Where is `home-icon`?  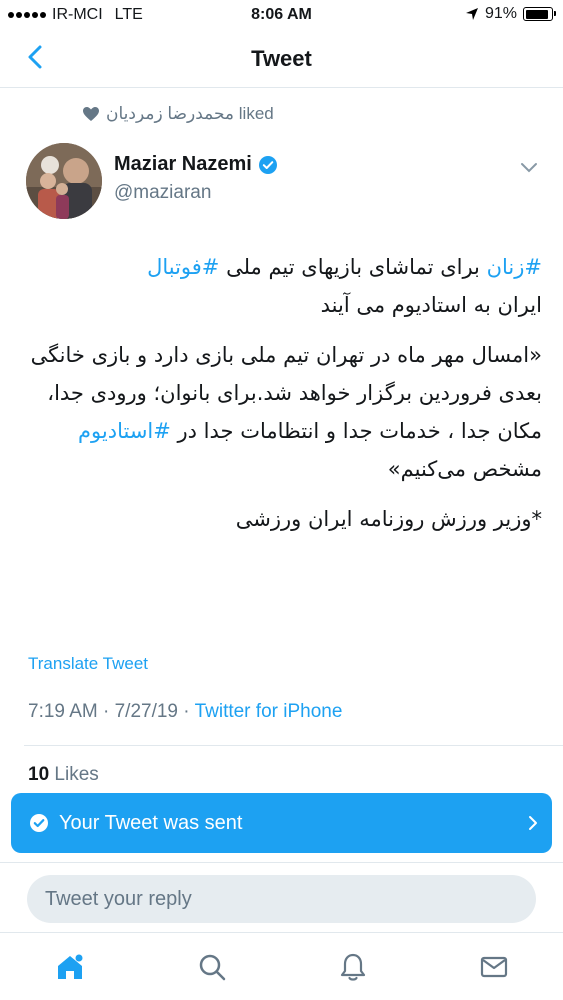
home-icon is located at coordinates (70, 966).